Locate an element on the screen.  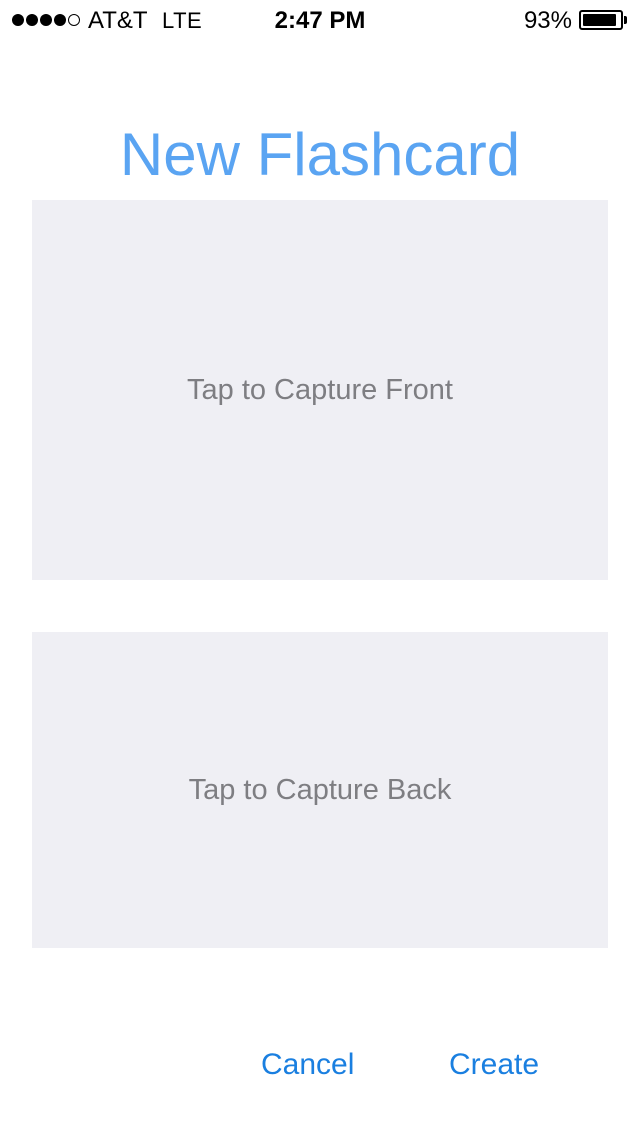
battery-icon is located at coordinates (603, 20).